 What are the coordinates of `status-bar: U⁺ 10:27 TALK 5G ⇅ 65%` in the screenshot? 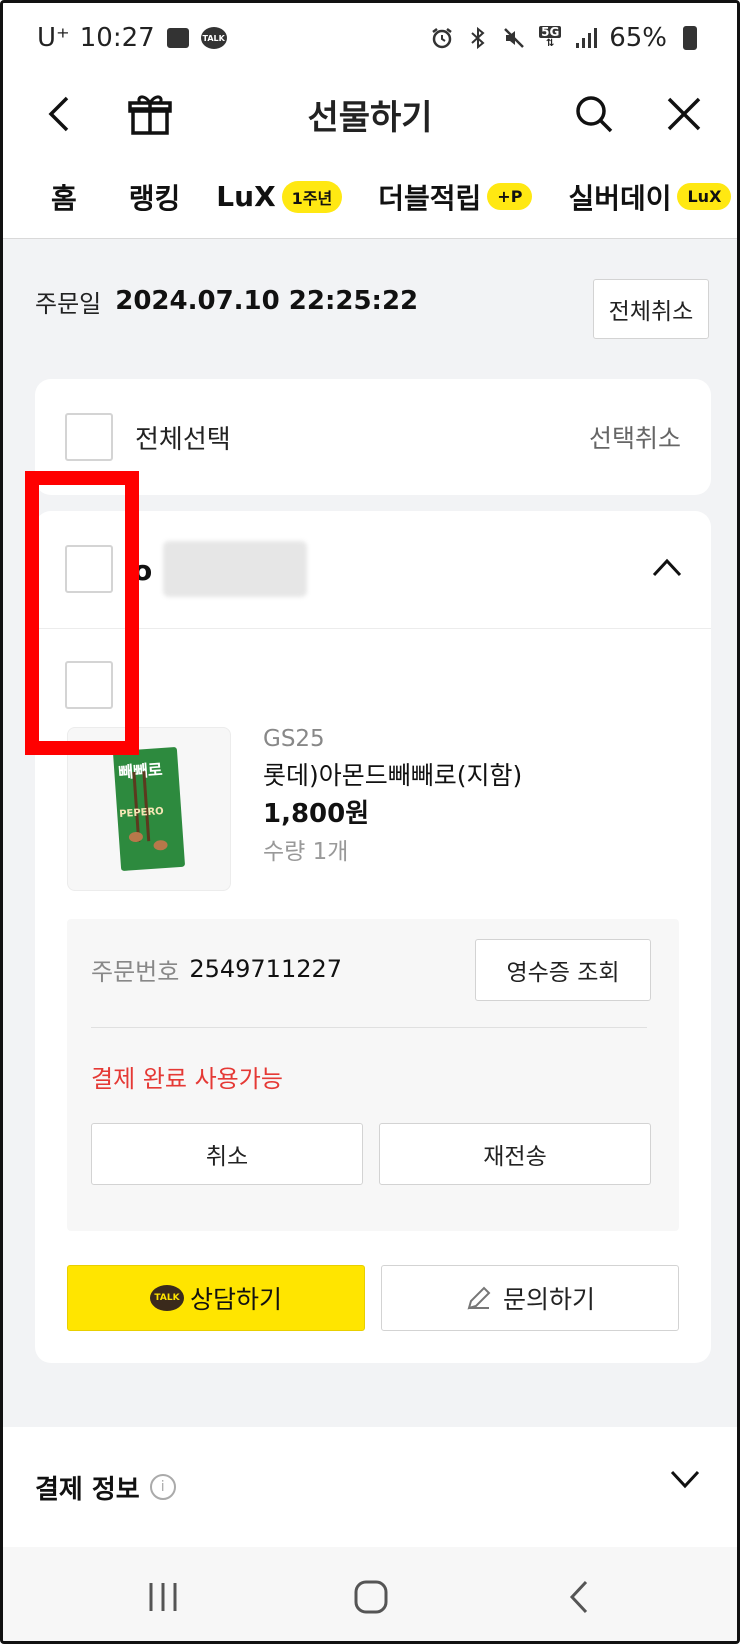 It's located at (370, 38).